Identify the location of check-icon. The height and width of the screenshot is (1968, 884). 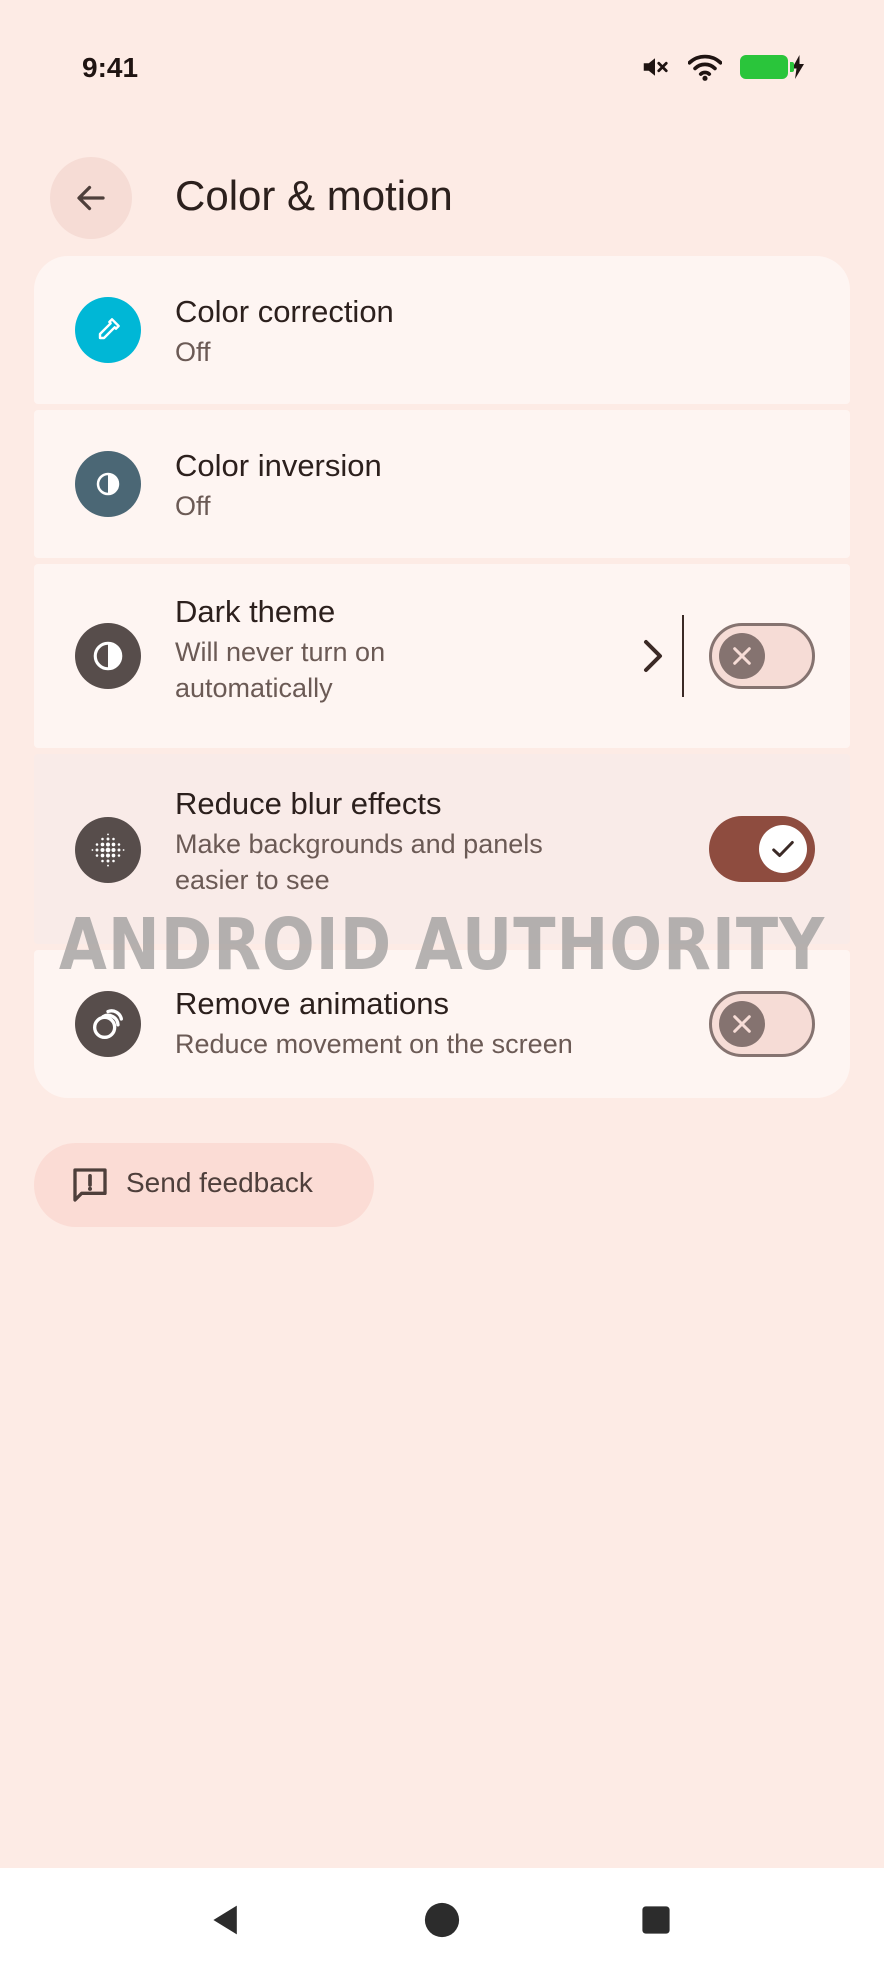
(783, 849).